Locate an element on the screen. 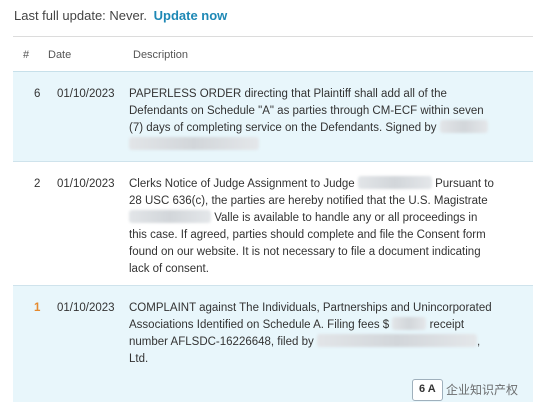 This screenshot has height=413, width=554. update-status-text: Last full update: Never. is located at coordinates (80, 15).